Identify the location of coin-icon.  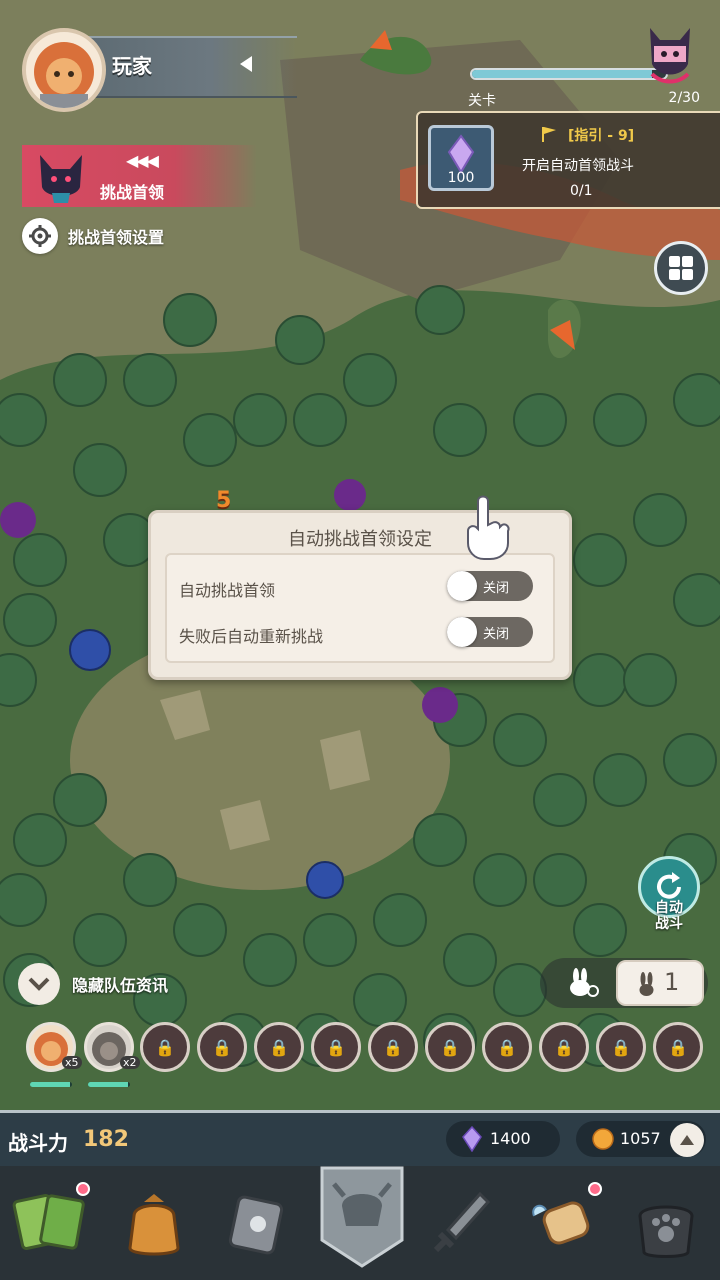
(603, 1139).